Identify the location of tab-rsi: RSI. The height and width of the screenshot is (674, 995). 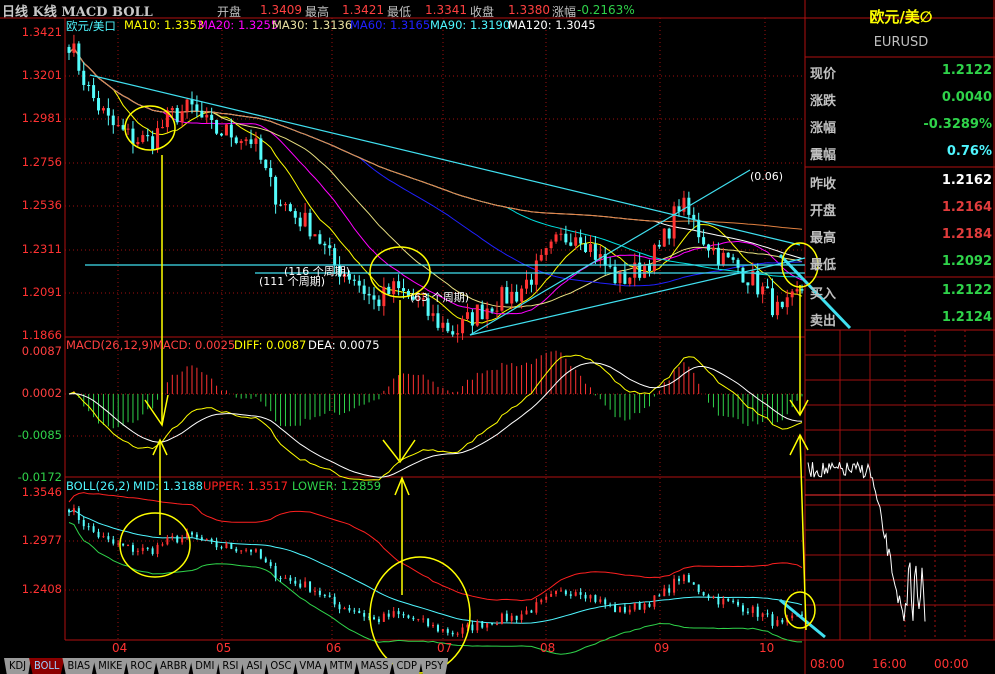
(230, 666).